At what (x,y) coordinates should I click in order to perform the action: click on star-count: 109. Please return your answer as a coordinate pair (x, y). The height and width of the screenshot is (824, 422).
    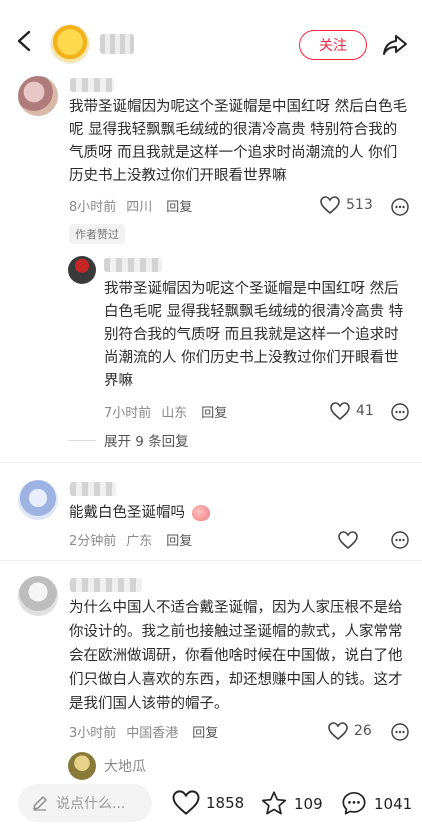
    Looking at the image, I should click on (308, 803).